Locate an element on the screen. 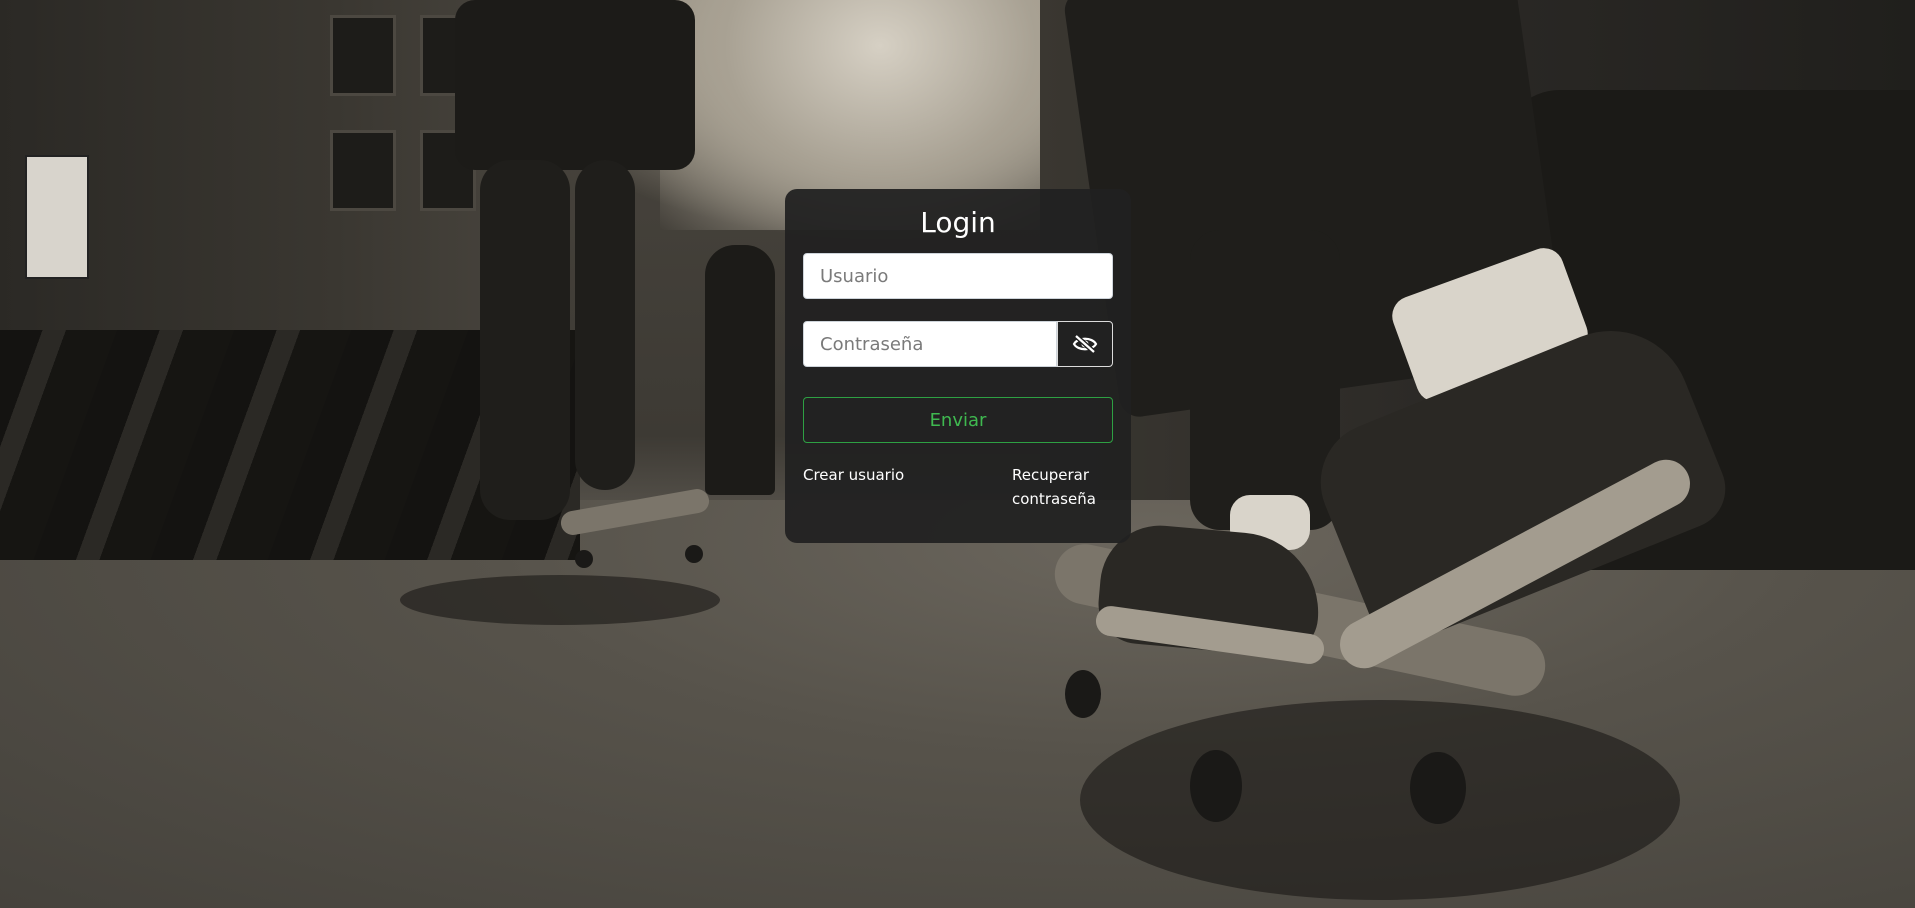 The height and width of the screenshot is (908, 1915). password-group is located at coordinates (958, 344).